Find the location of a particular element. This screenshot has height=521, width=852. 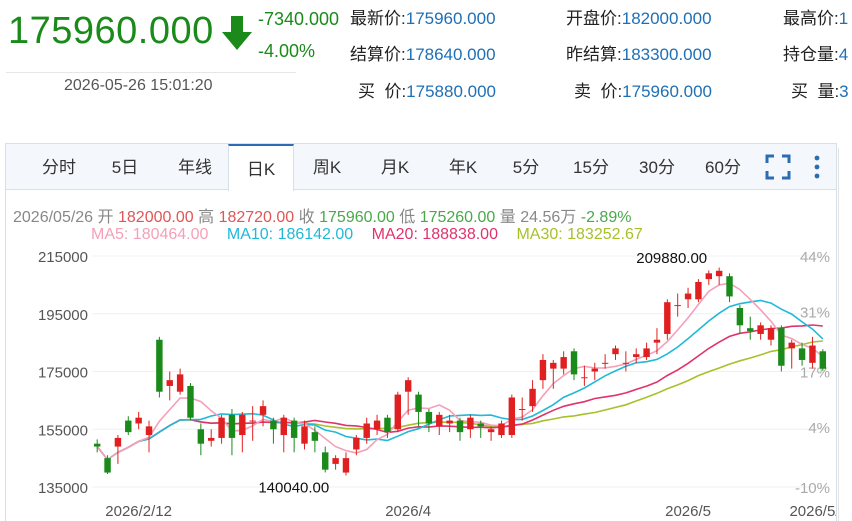

price-change: -7340.000 is located at coordinates (299, 19).